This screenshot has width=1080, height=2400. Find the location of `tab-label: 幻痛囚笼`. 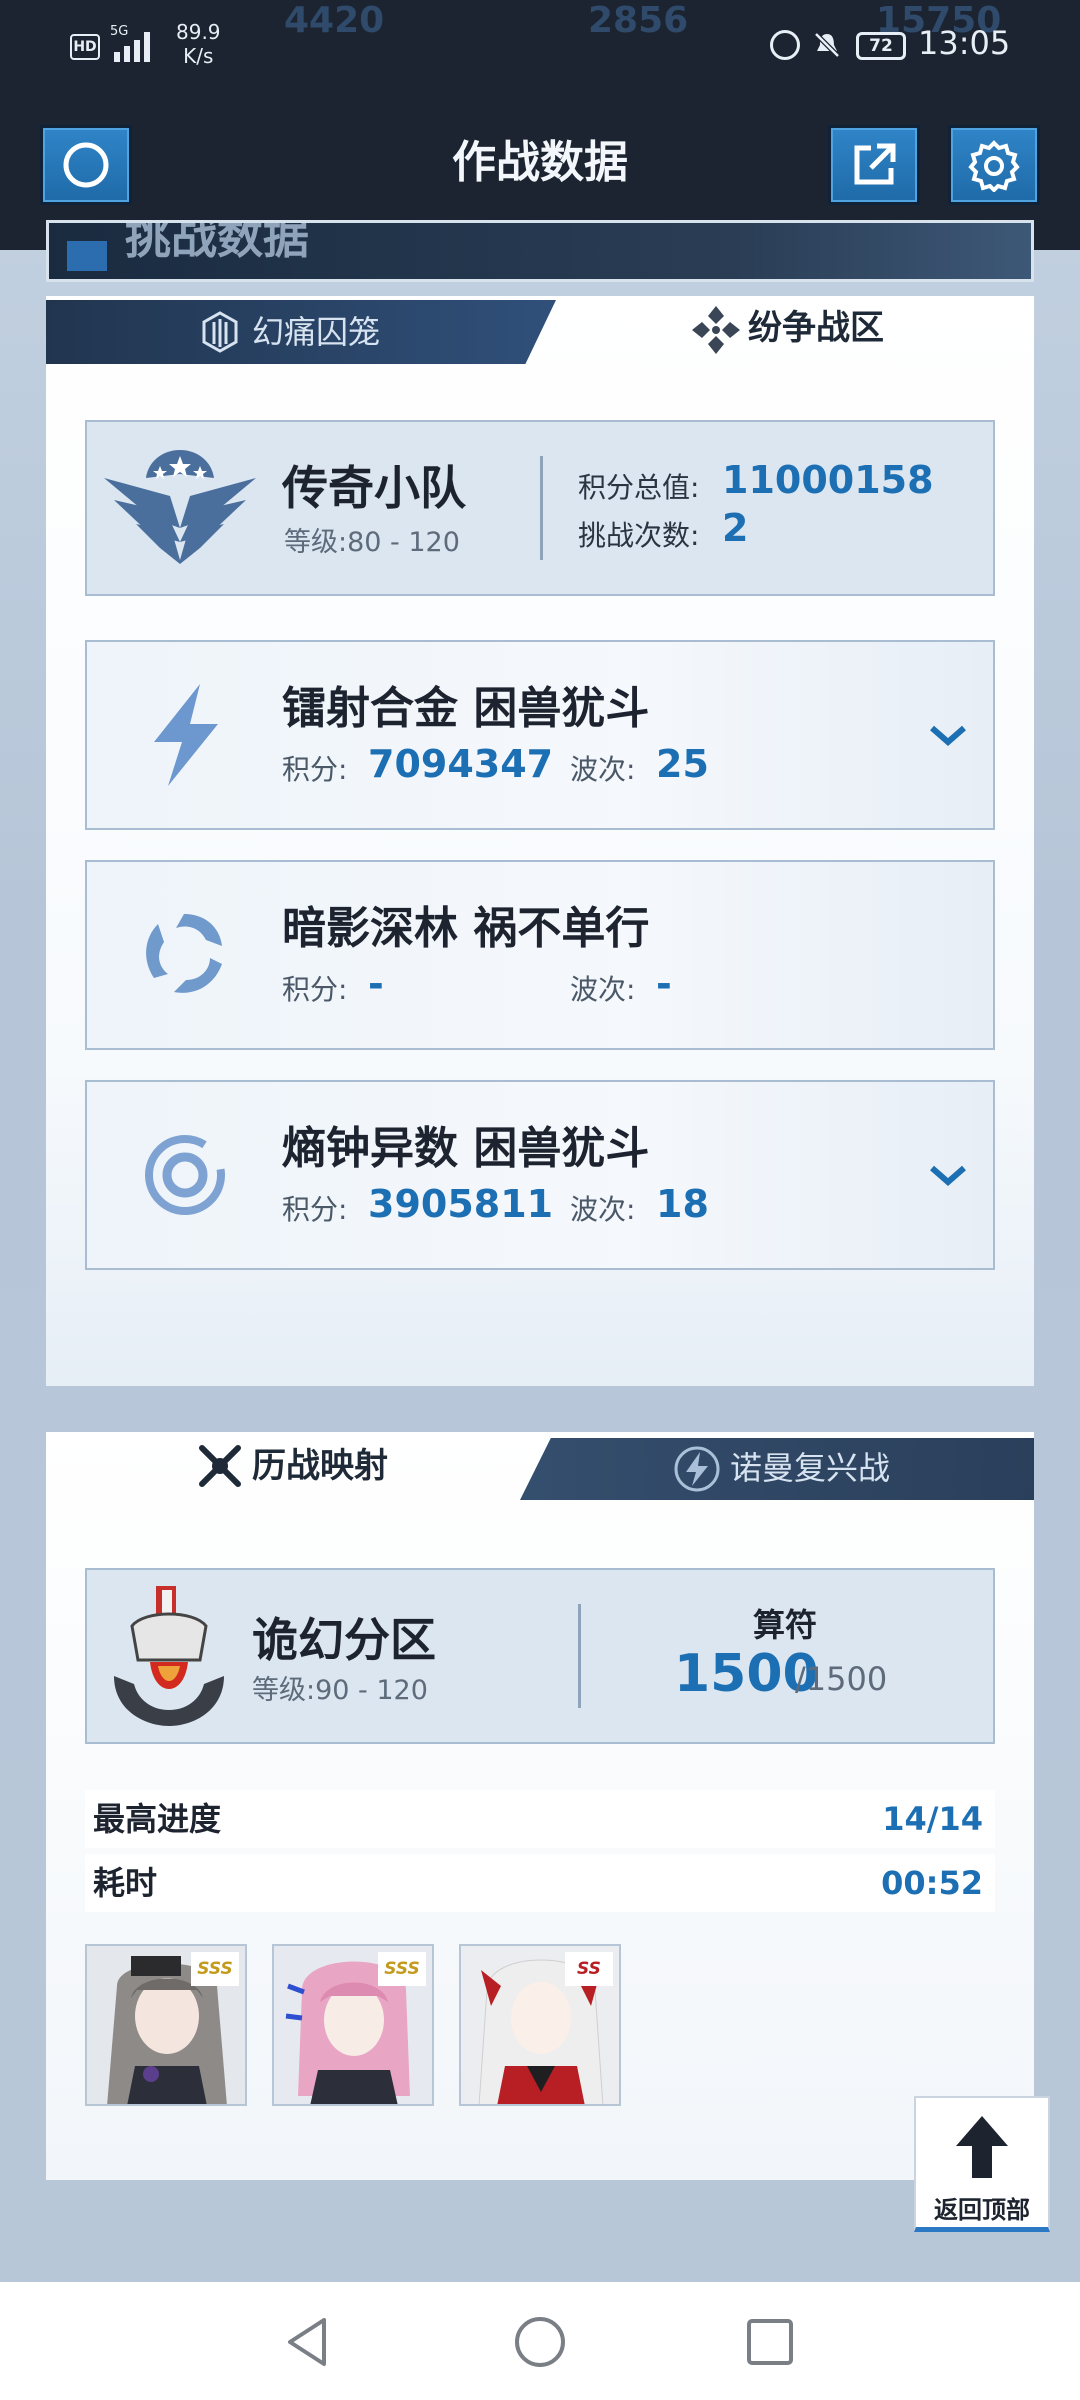

tab-label: 幻痛囚笼 is located at coordinates (316, 332).